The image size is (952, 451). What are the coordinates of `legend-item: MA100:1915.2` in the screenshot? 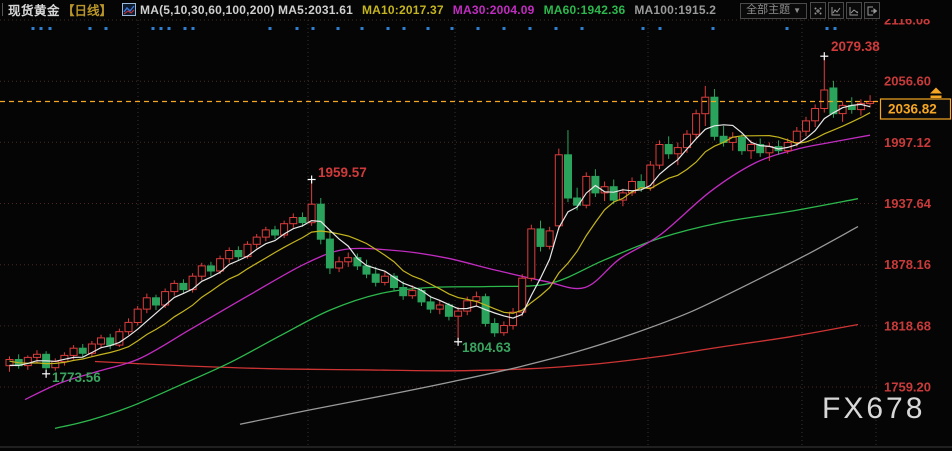 It's located at (675, 9).